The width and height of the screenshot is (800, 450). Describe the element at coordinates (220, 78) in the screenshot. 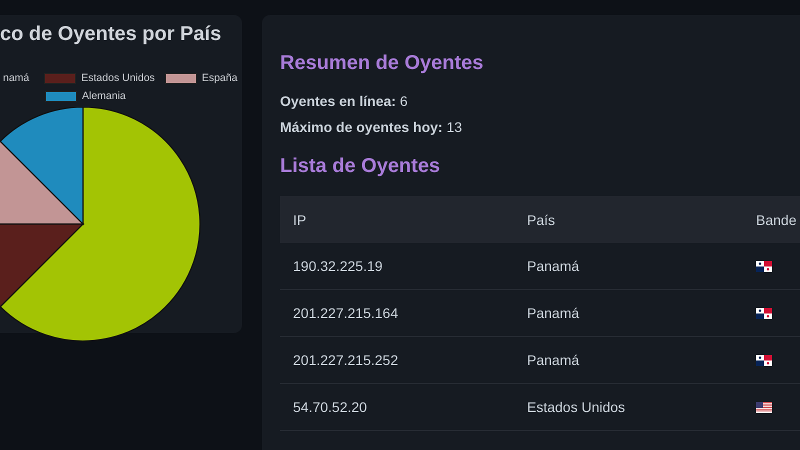

I see `legend-label: España` at that location.